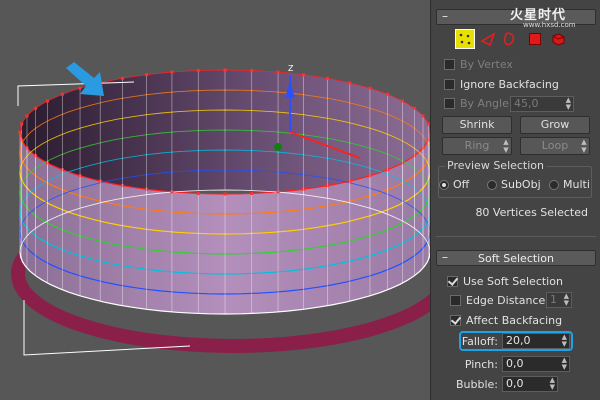 This screenshot has width=600, height=400. Describe the element at coordinates (481, 364) in the screenshot. I see `pinch-label: Pinch:` at that location.